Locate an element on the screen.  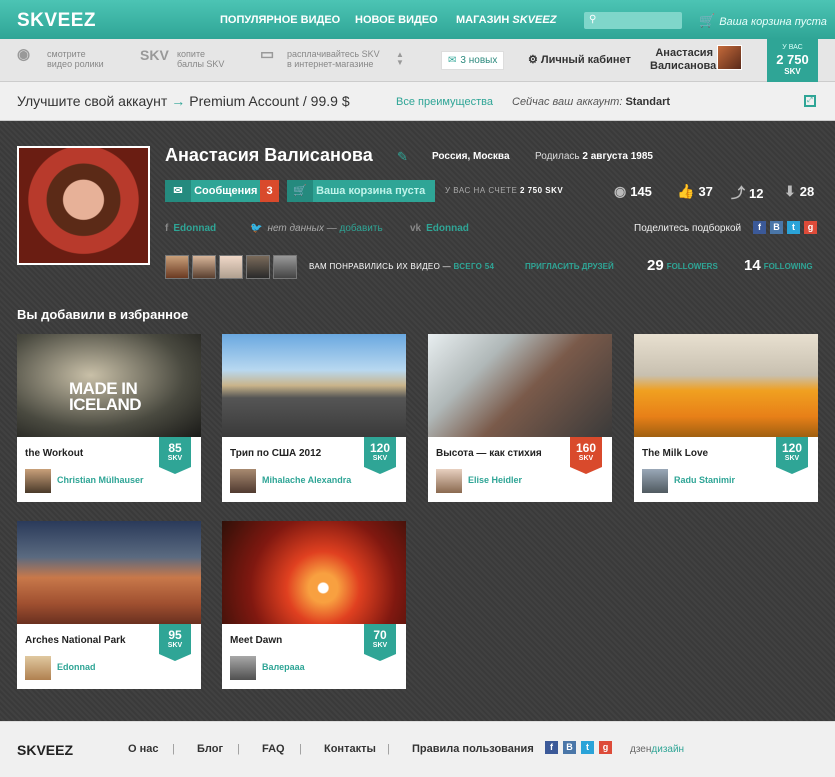
skv-value: 160 is located at coordinates (586, 448).